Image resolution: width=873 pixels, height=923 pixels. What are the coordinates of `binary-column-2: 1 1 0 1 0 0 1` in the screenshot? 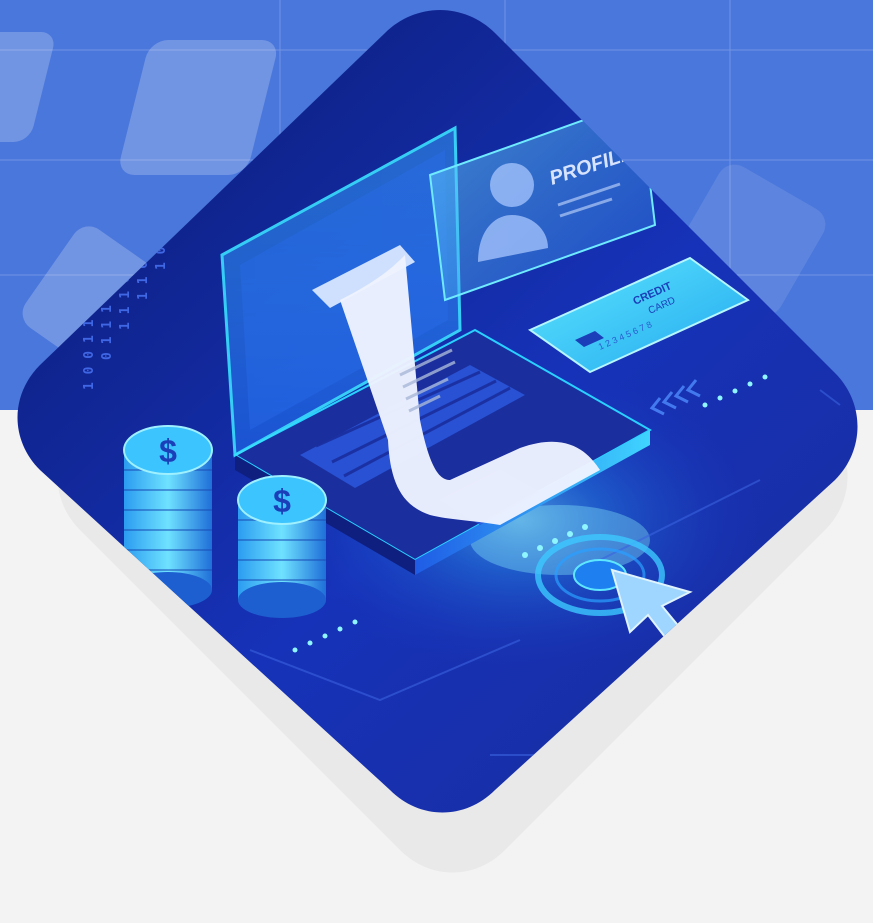 It's located at (143, 249).